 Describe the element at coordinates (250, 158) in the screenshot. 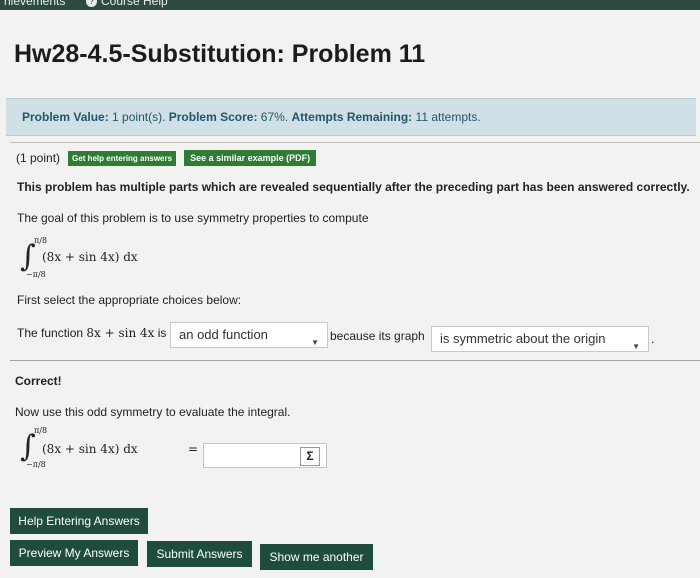

I see `similar-example-button: See a similar example (PDF)` at that location.